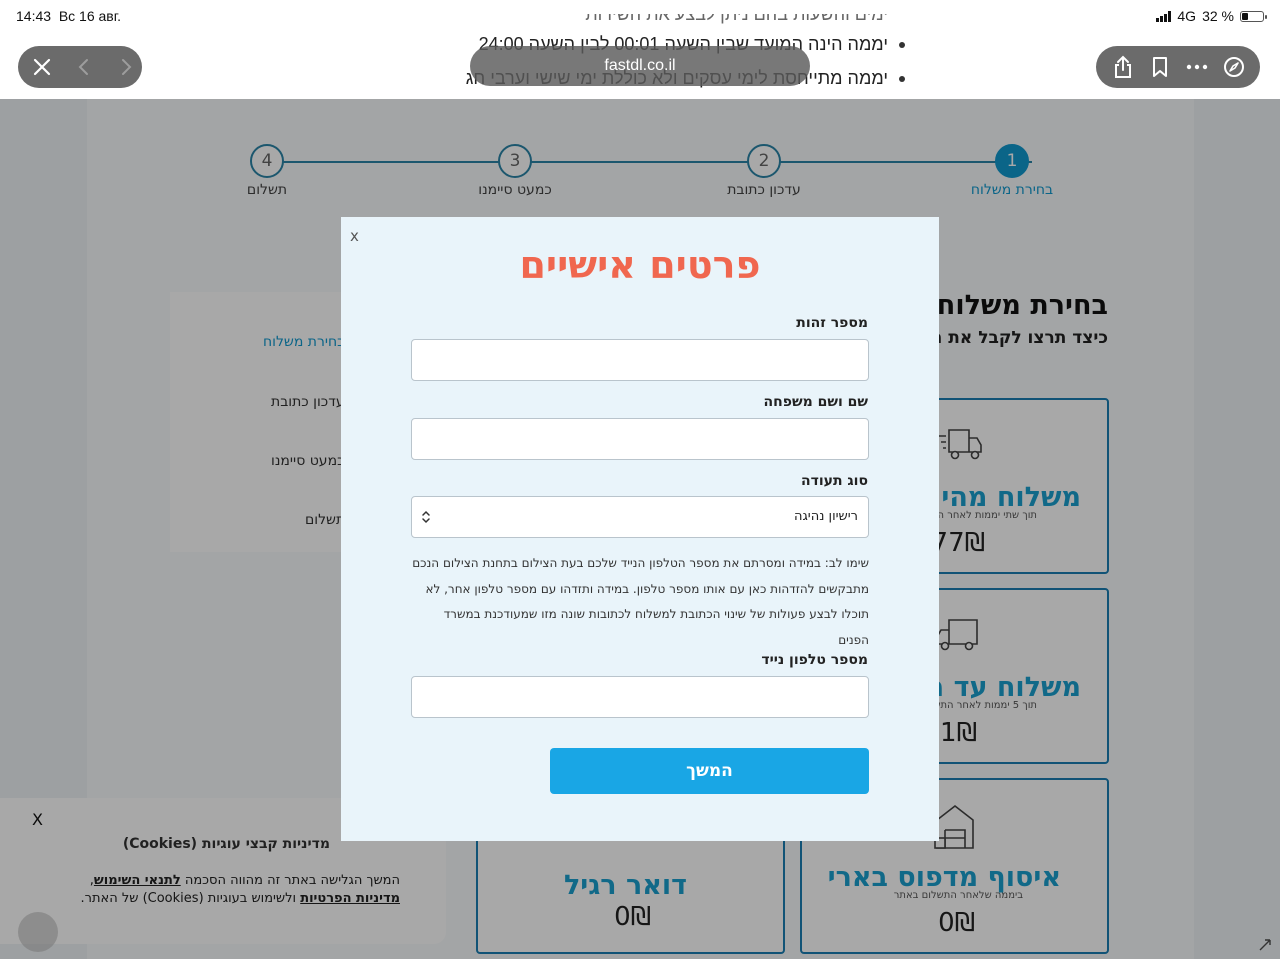  What do you see at coordinates (426, 517) in the screenshot?
I see `select-arrows-icon` at bounding box center [426, 517].